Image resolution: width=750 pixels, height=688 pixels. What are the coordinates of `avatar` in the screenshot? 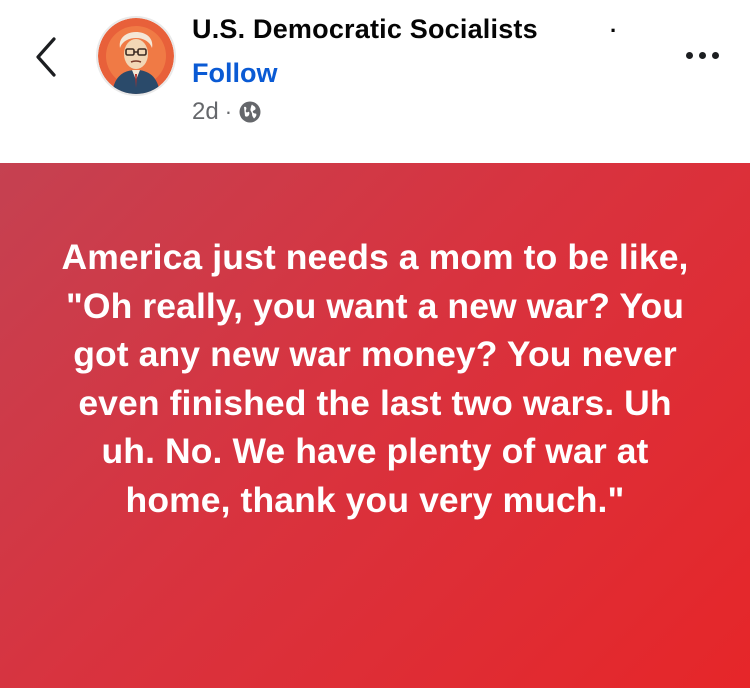 It's located at (136, 56).